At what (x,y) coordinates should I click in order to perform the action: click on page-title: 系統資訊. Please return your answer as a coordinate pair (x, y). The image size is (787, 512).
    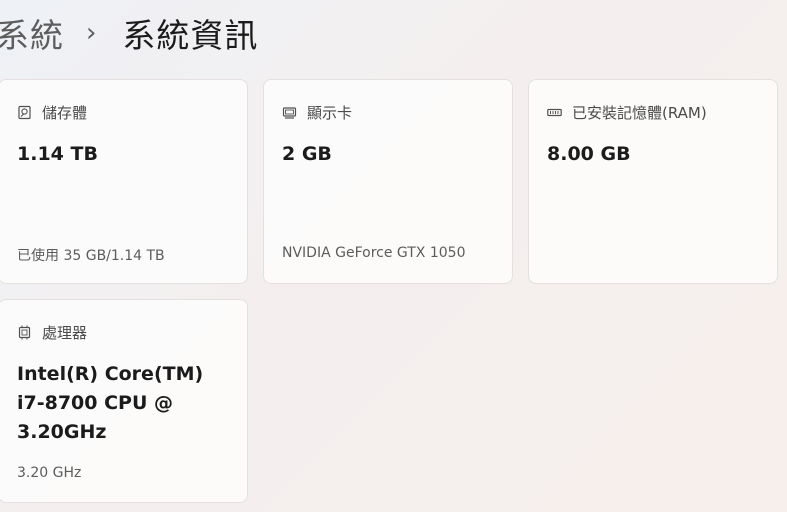
    Looking at the image, I should click on (190, 35).